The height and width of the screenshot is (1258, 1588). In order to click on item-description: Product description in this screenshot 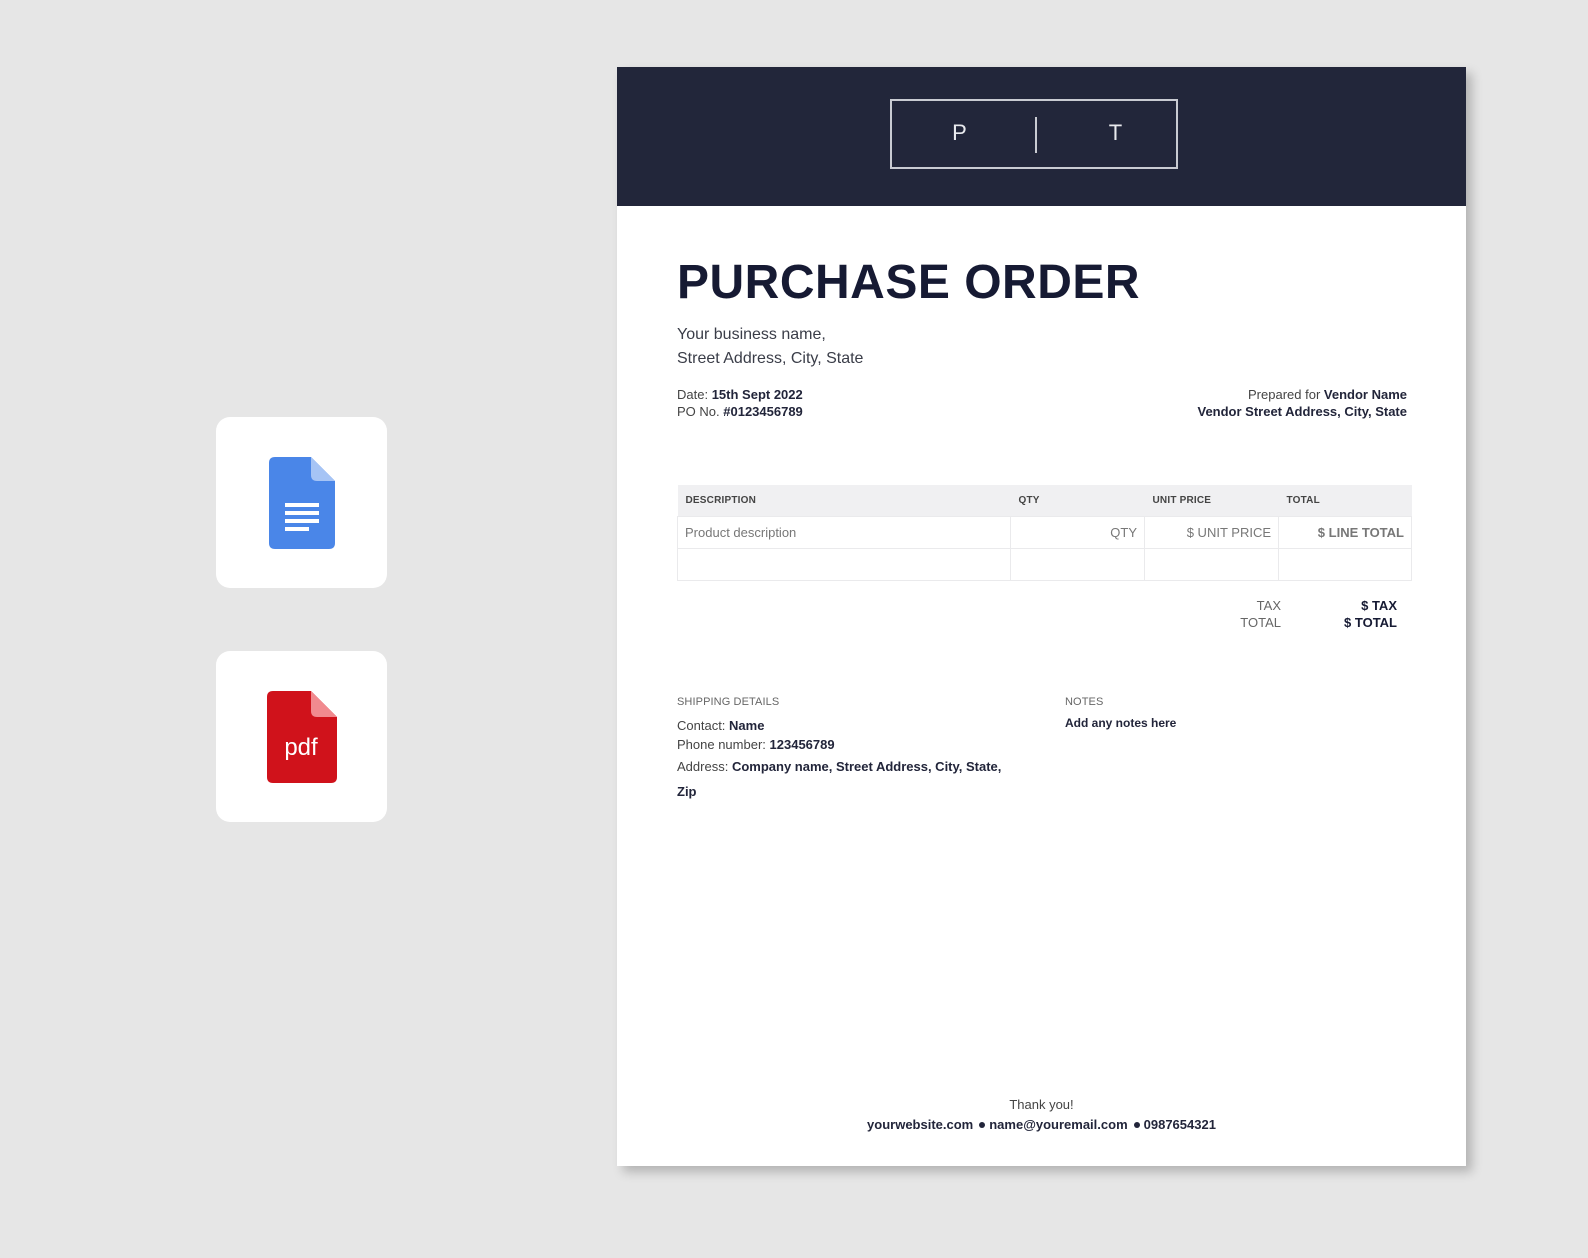, I will do `click(844, 532)`.